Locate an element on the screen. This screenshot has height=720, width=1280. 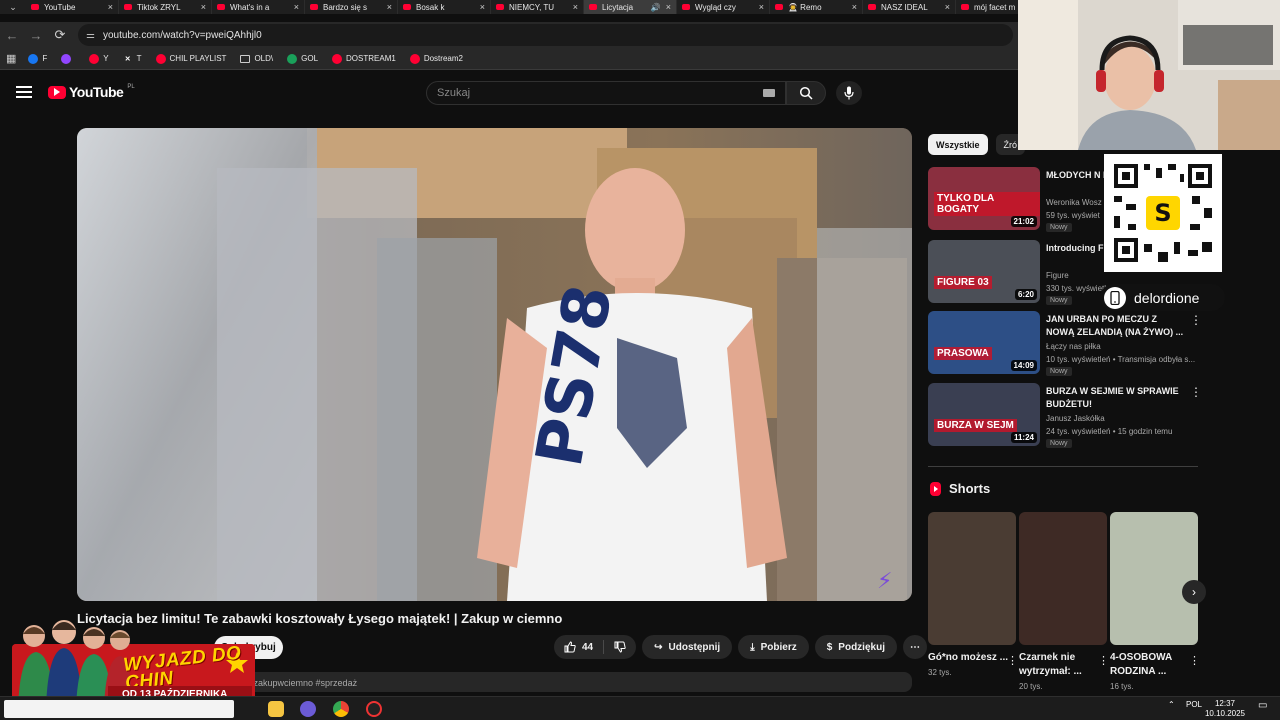
download-button: ⤓ Pobierz is located at coordinates (773, 647).